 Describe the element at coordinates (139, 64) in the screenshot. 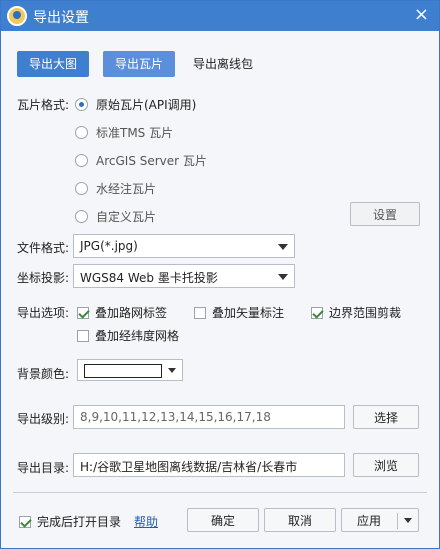

I see `tab-export-tiles: 导出瓦片` at that location.